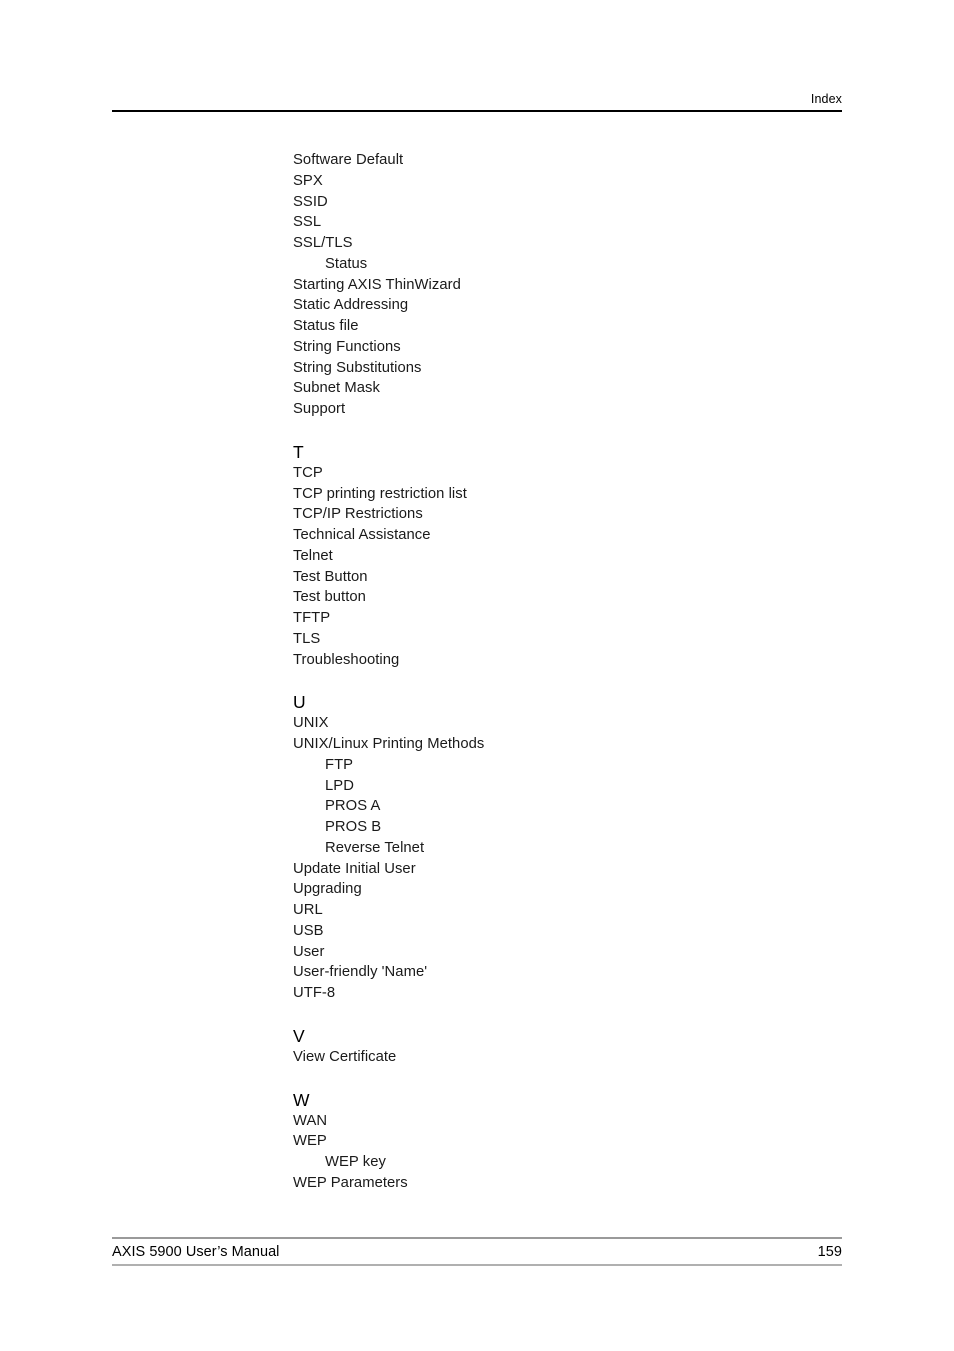  Describe the element at coordinates (389, 744) in the screenshot. I see `index-entry: UNIX/Linux Printing Methods` at that location.